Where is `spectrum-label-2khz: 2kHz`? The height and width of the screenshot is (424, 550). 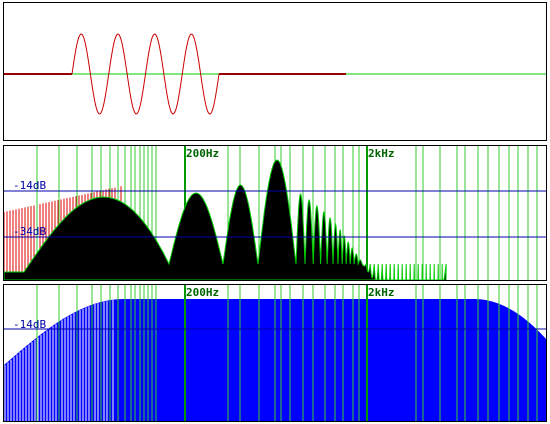 spectrum-label-2khz: 2kHz is located at coordinates (381, 153).